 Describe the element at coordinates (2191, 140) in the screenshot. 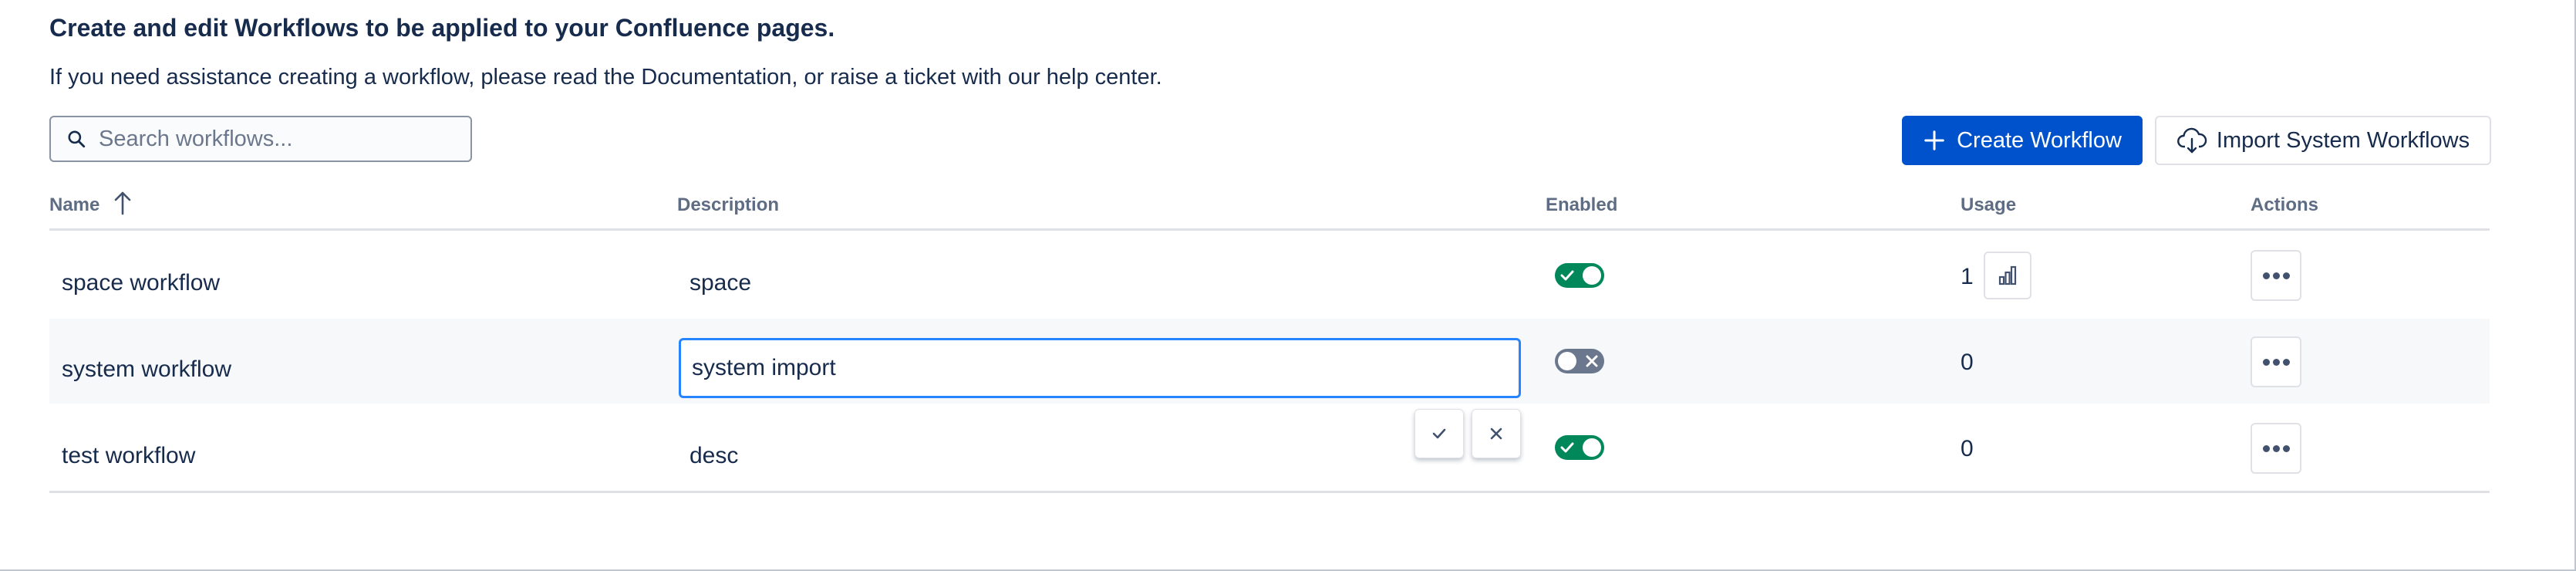

I see `cloud-download-icon` at that location.